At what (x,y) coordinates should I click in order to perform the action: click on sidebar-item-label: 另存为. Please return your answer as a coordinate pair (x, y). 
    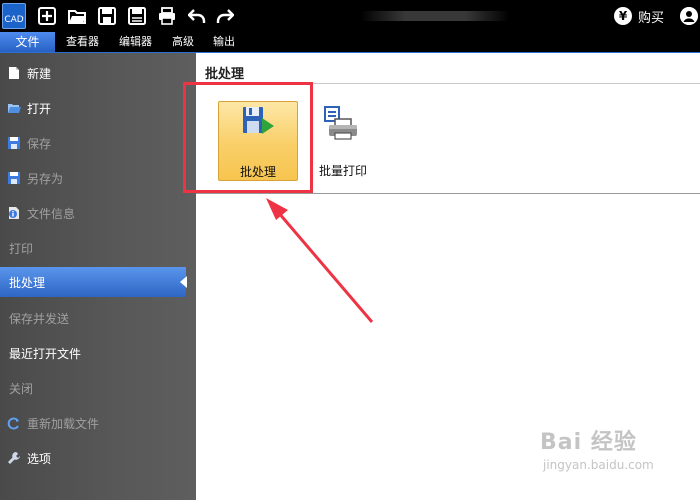
    Looking at the image, I should click on (45, 178).